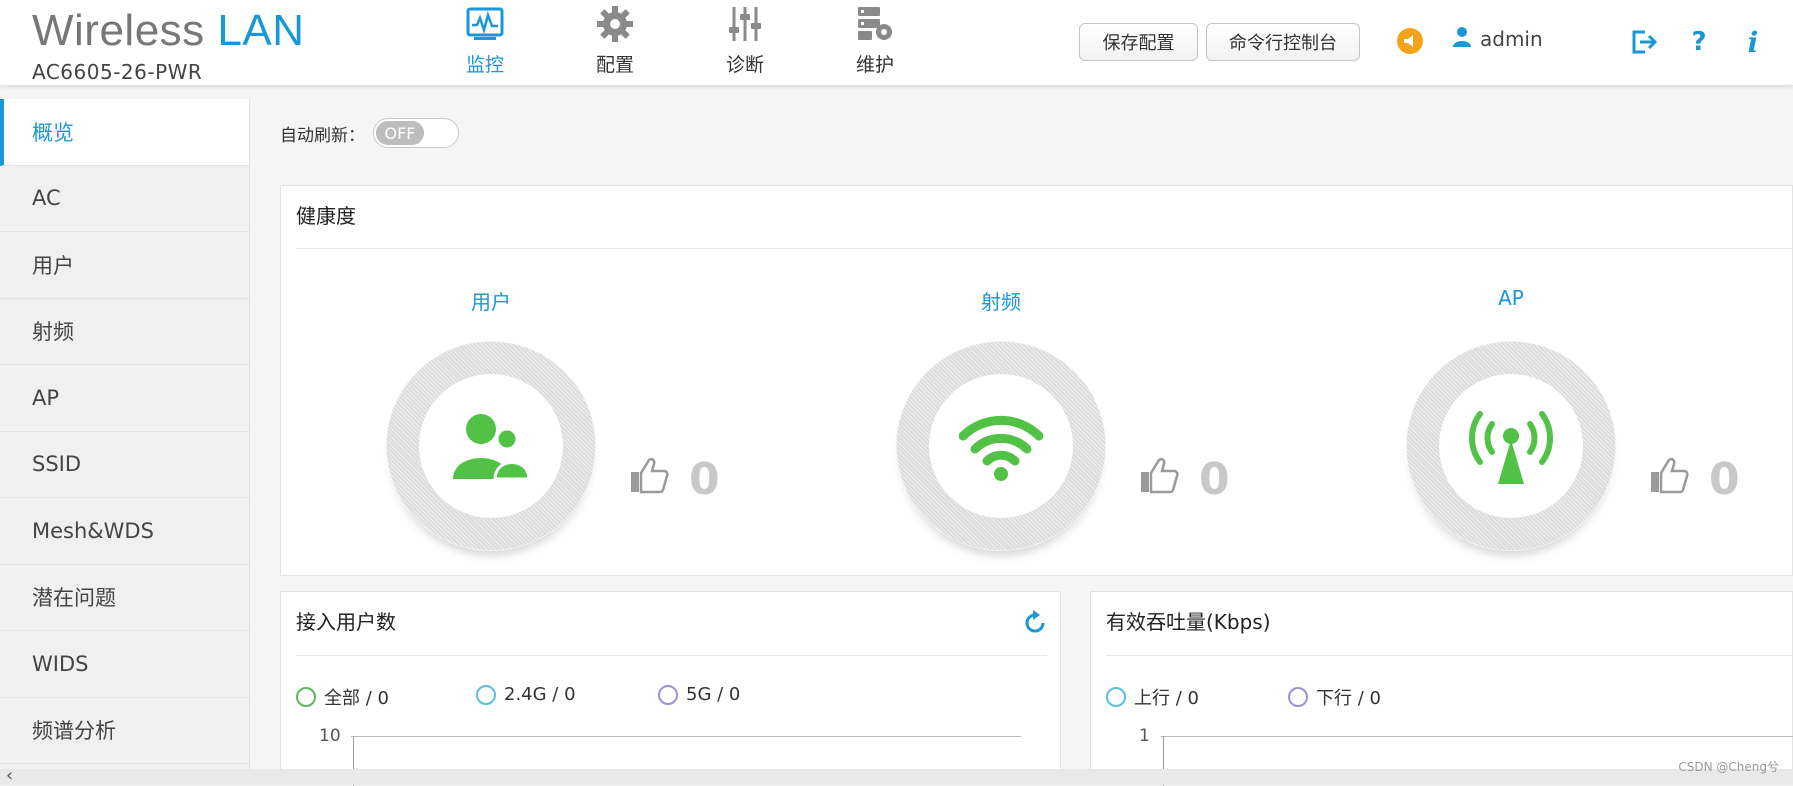  What do you see at coordinates (124, 531) in the screenshot?
I see `sidebar-item-mesh-wds: Mesh&WDS` at bounding box center [124, 531].